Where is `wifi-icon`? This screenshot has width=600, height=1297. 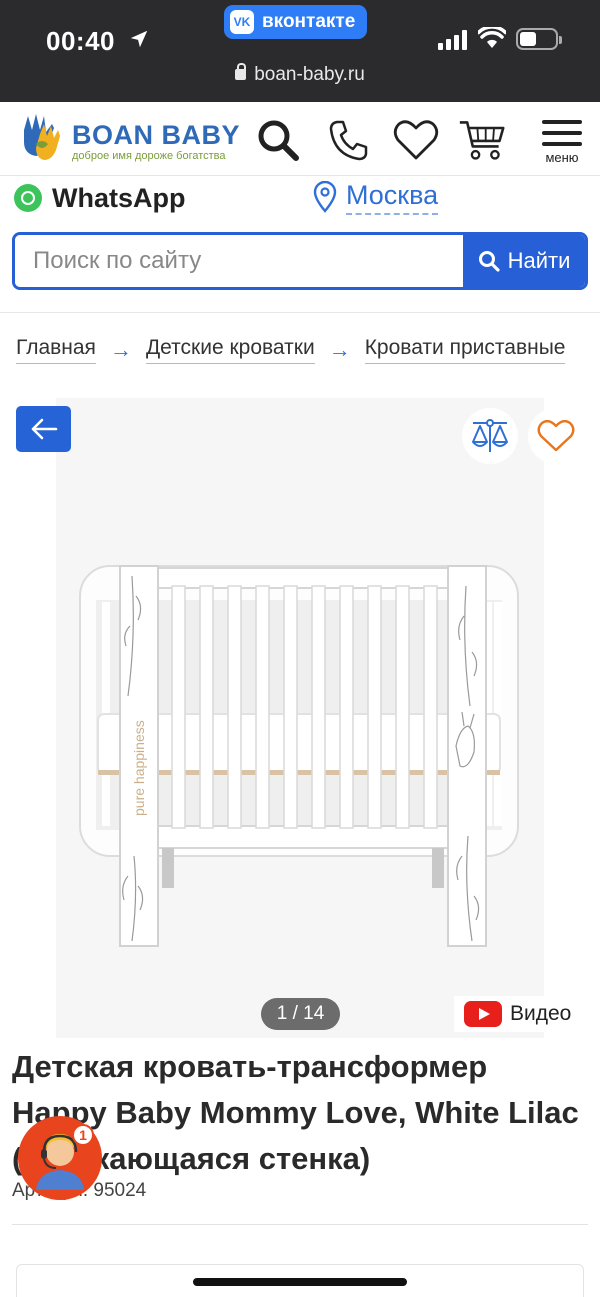 wifi-icon is located at coordinates (492, 37).